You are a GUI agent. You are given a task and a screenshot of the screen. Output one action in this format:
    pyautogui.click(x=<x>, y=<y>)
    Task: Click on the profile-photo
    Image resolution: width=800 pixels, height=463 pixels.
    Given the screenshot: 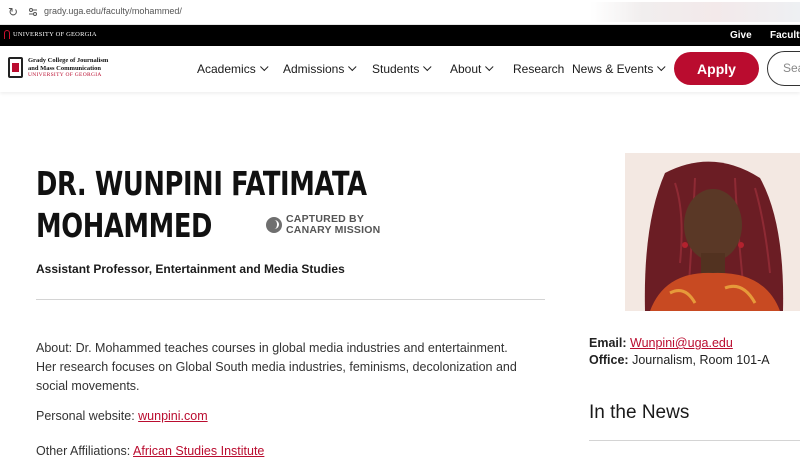 What is the action you would take?
    pyautogui.click(x=712, y=232)
    